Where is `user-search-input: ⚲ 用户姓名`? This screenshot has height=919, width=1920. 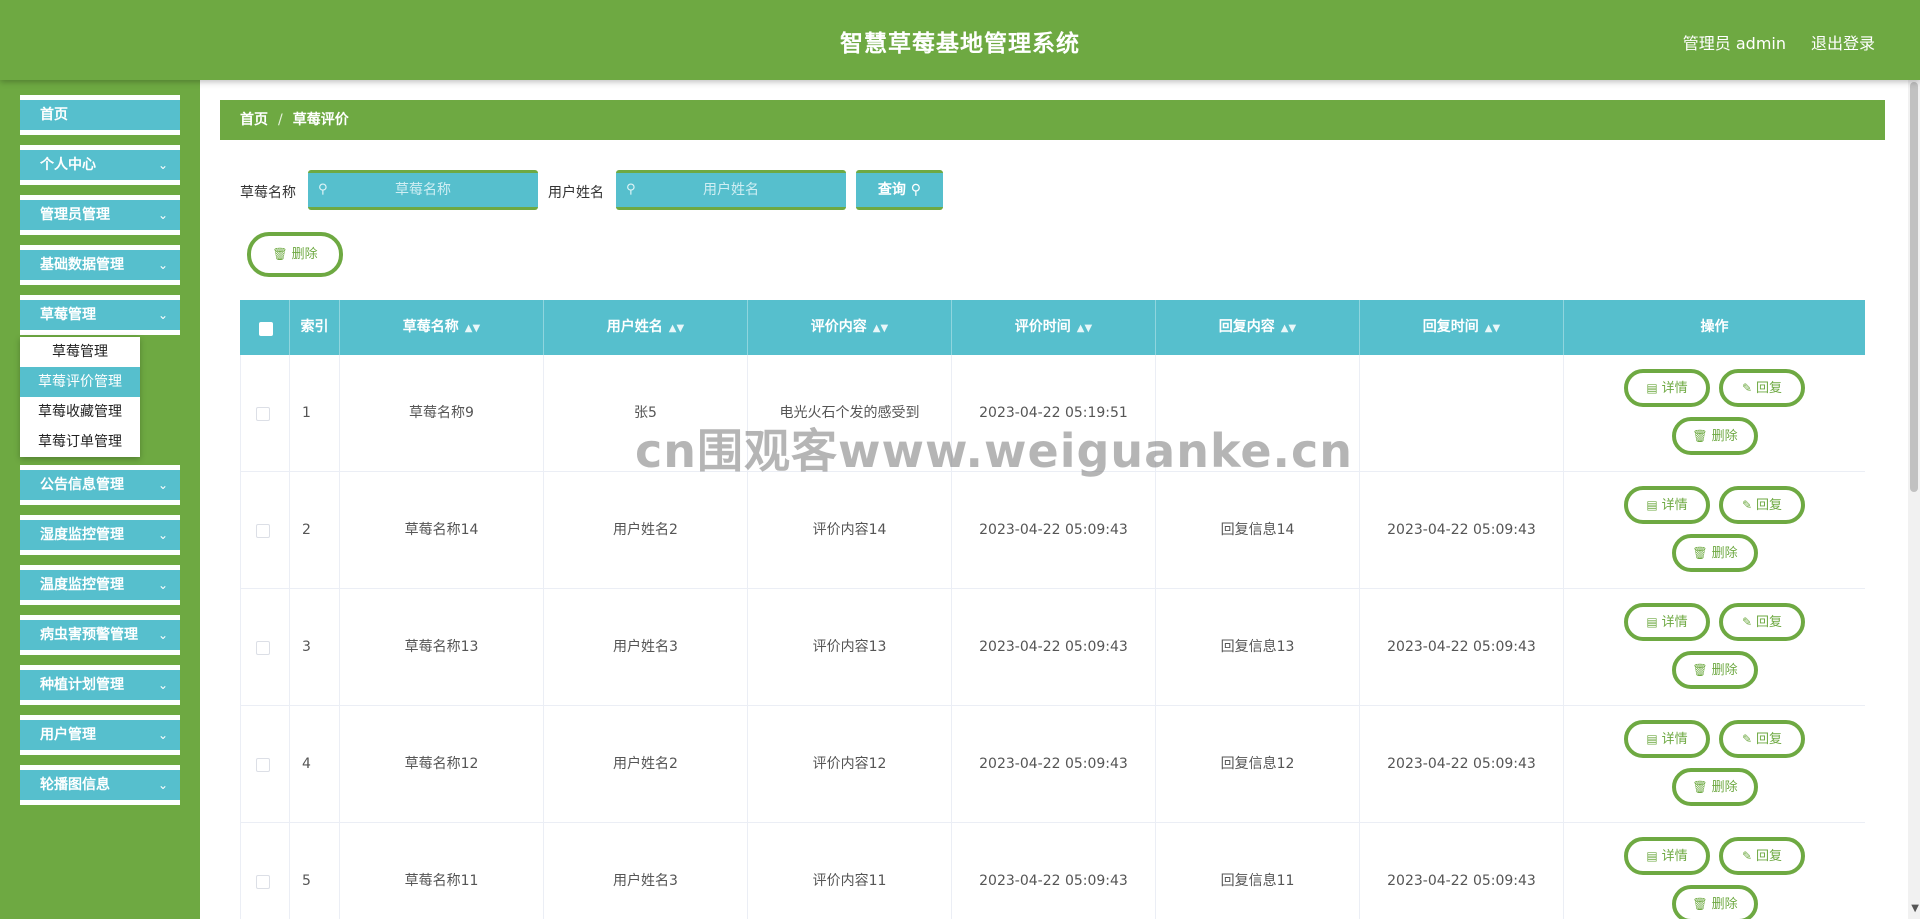 user-search-input: ⚲ 用户姓名 is located at coordinates (731, 190).